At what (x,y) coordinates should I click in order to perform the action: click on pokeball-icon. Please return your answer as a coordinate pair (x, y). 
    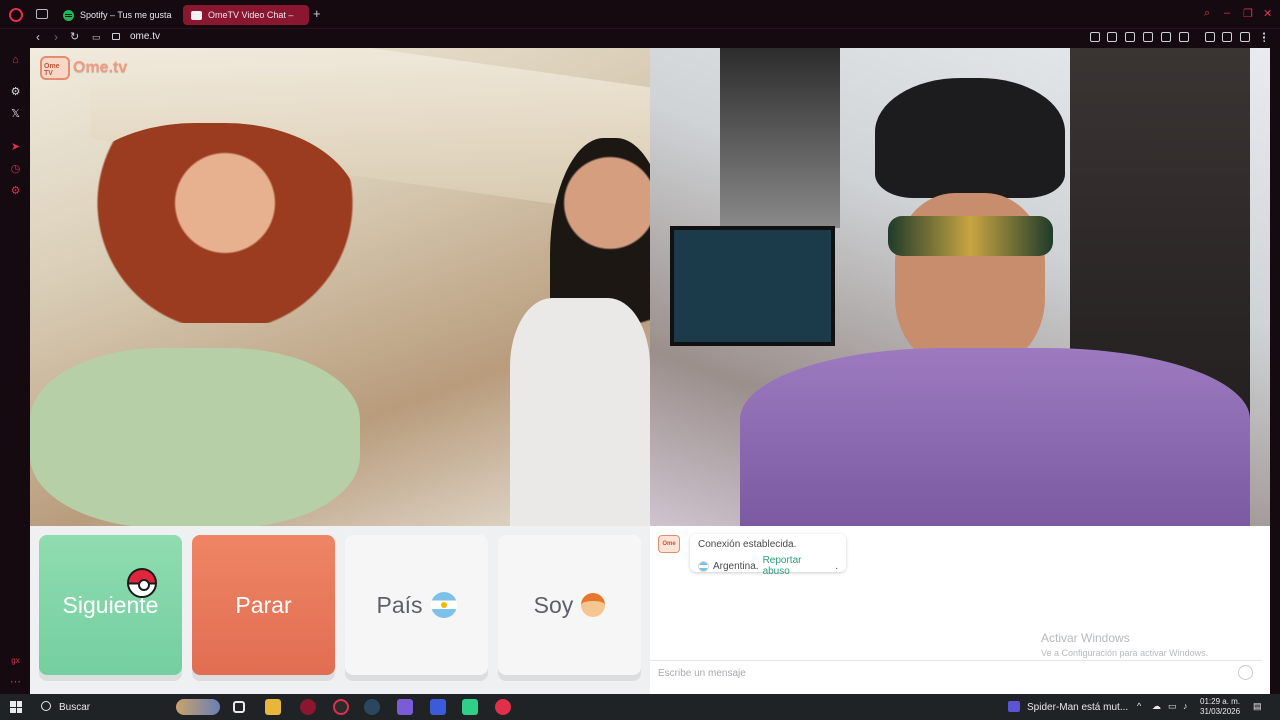
    Looking at the image, I should click on (142, 583).